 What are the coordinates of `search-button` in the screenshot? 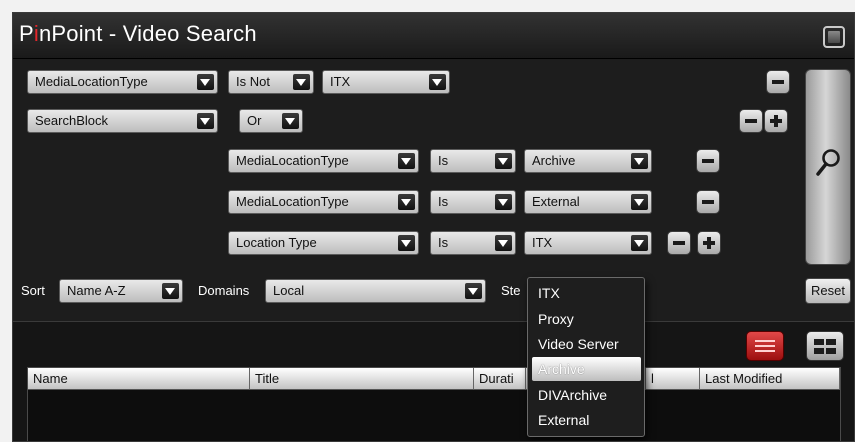 It's located at (828, 167).